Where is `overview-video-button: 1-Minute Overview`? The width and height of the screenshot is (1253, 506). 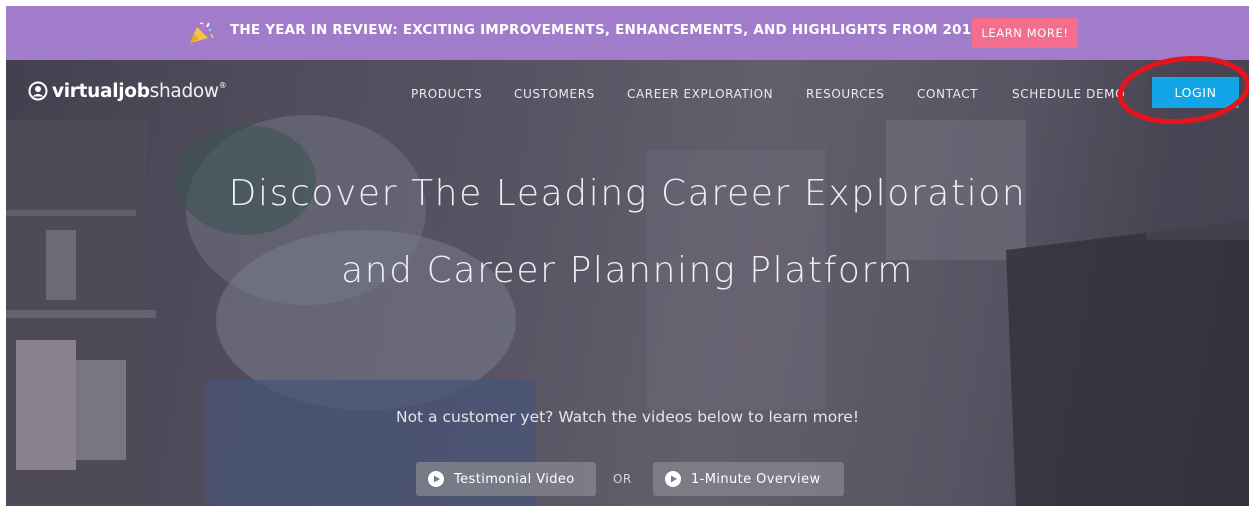
overview-video-button: 1-Minute Overview is located at coordinates (748, 479).